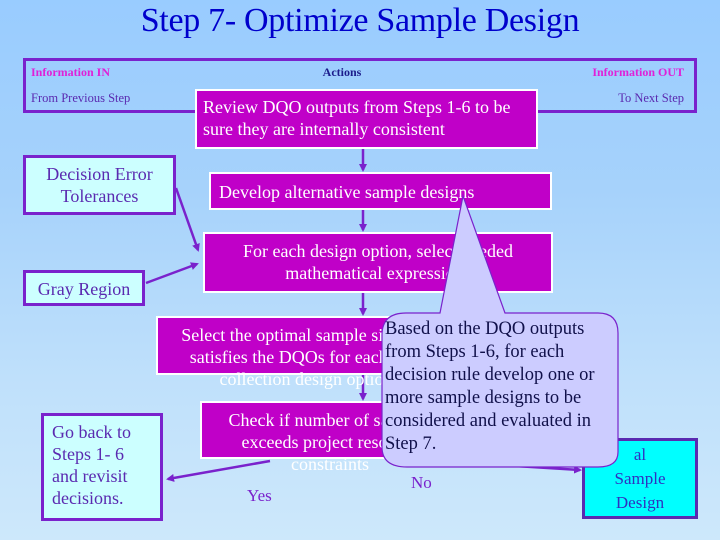  What do you see at coordinates (360, 20) in the screenshot?
I see `slide-title: Step 7- Optimize Sample Design` at bounding box center [360, 20].